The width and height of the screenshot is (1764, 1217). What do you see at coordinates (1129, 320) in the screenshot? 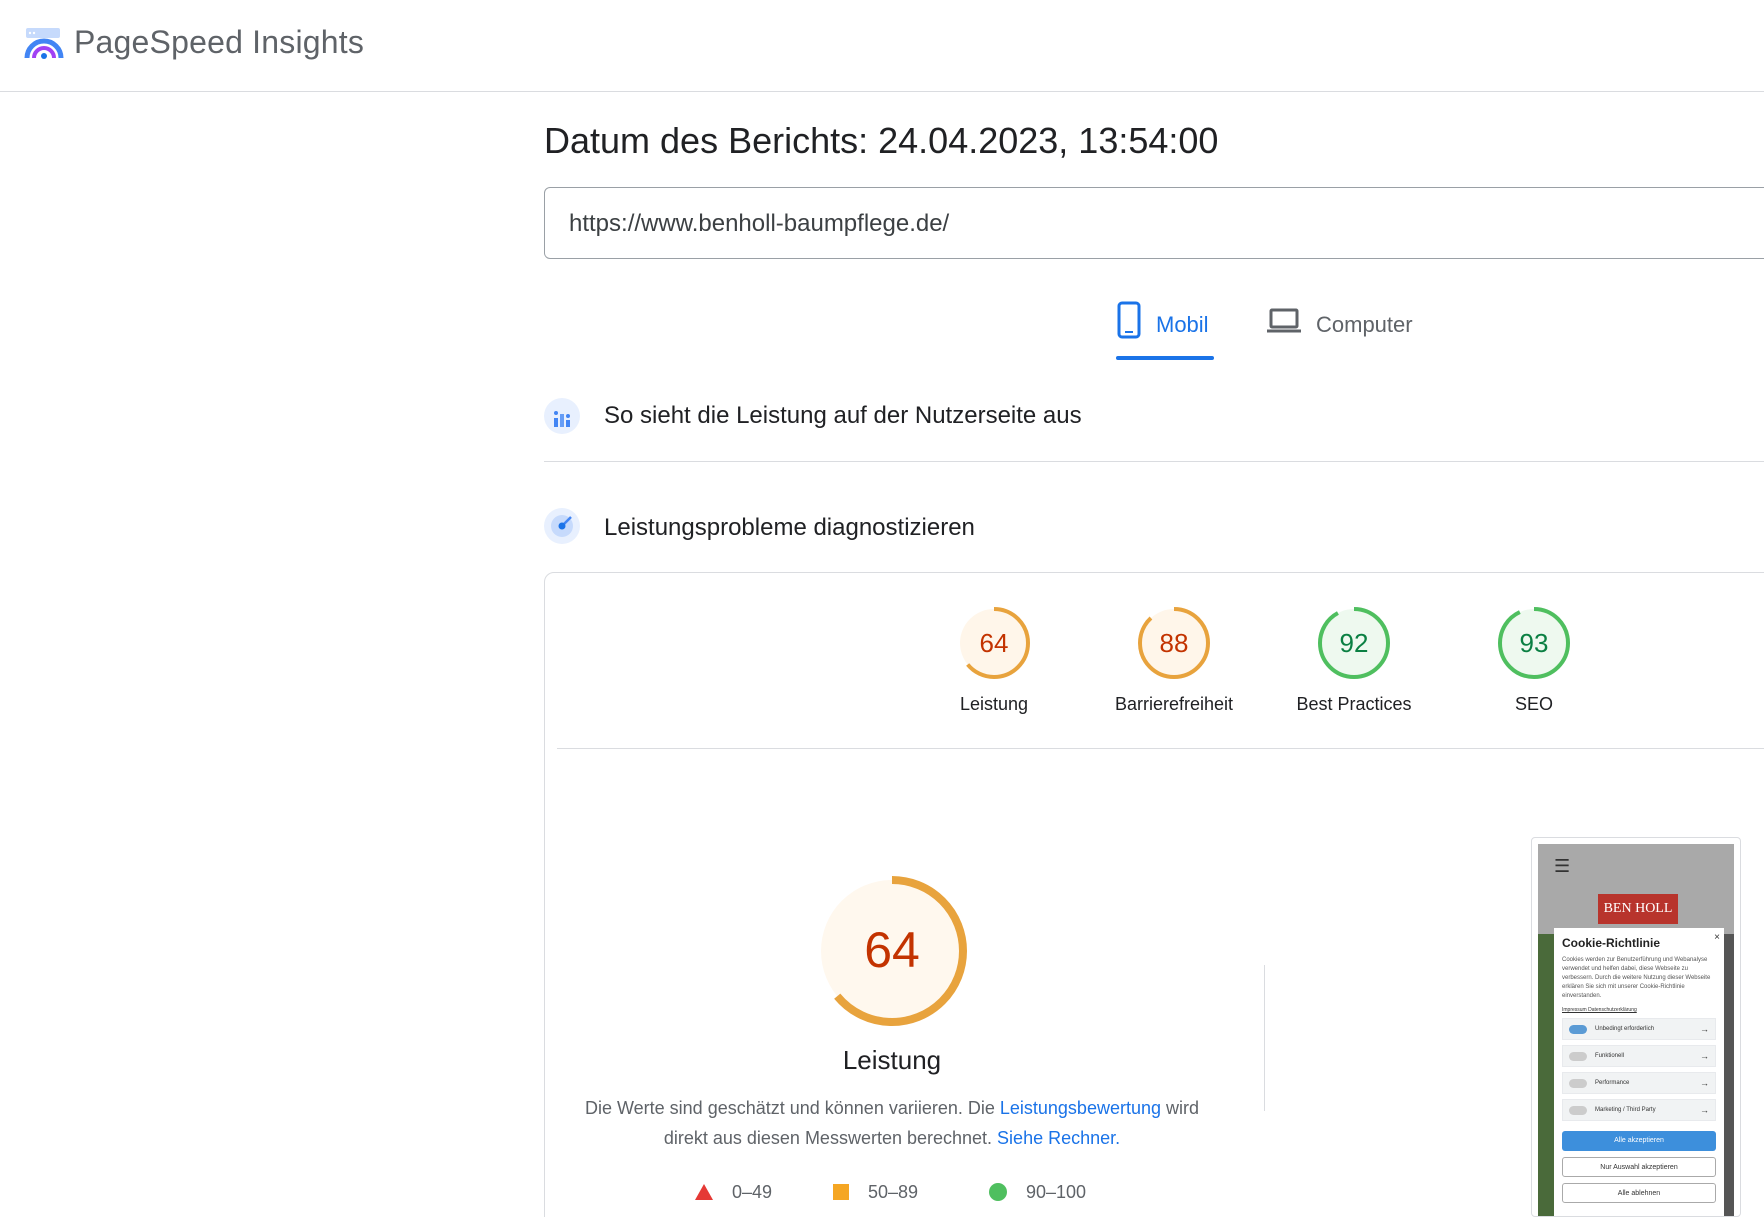
I see `phone-icon` at bounding box center [1129, 320].